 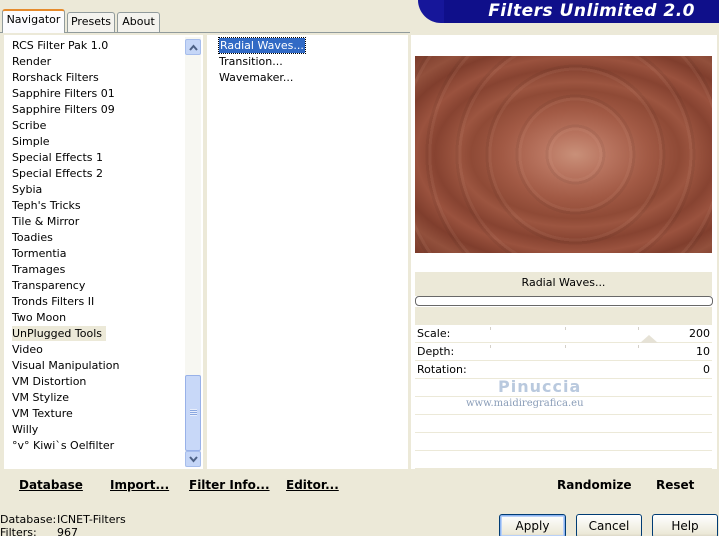 What do you see at coordinates (28, 519) in the screenshot?
I see `status-label: Database:` at bounding box center [28, 519].